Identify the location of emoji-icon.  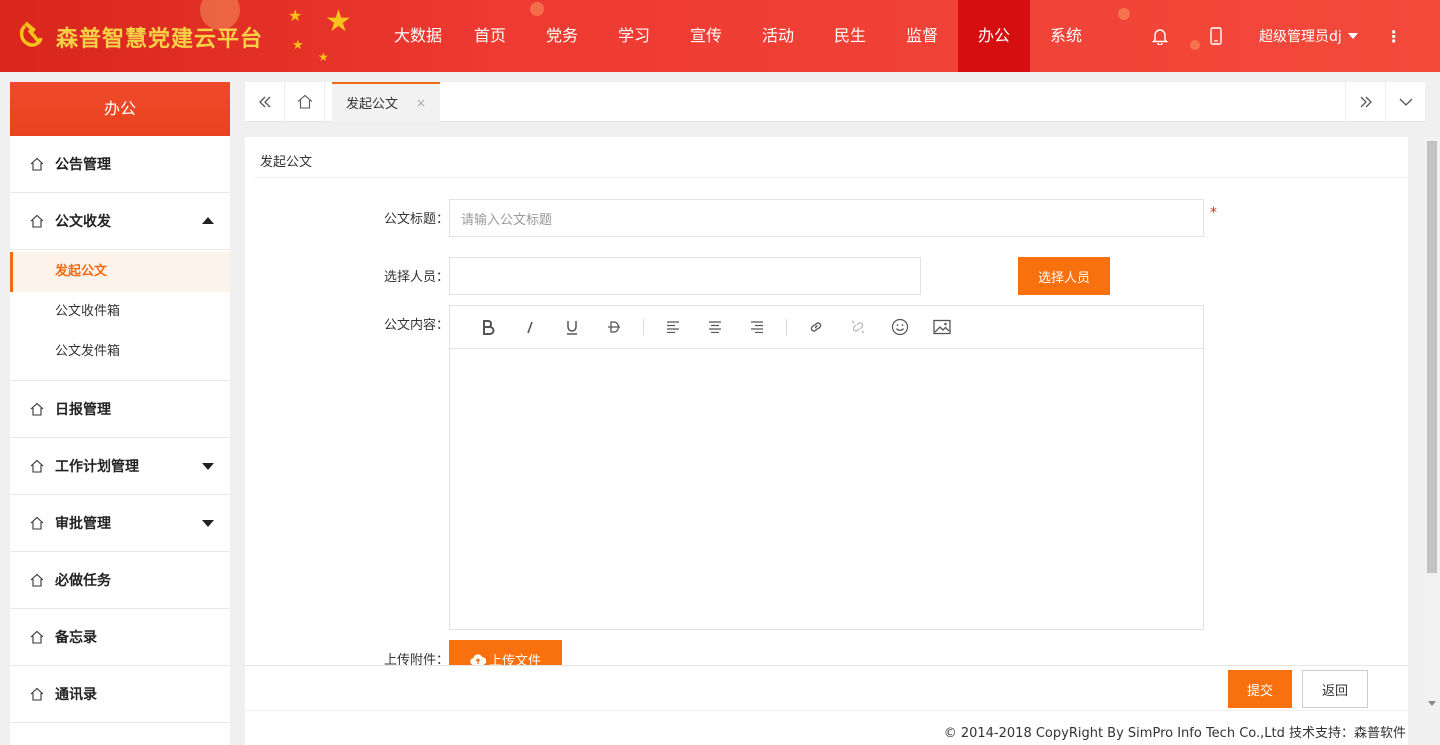
(900, 327).